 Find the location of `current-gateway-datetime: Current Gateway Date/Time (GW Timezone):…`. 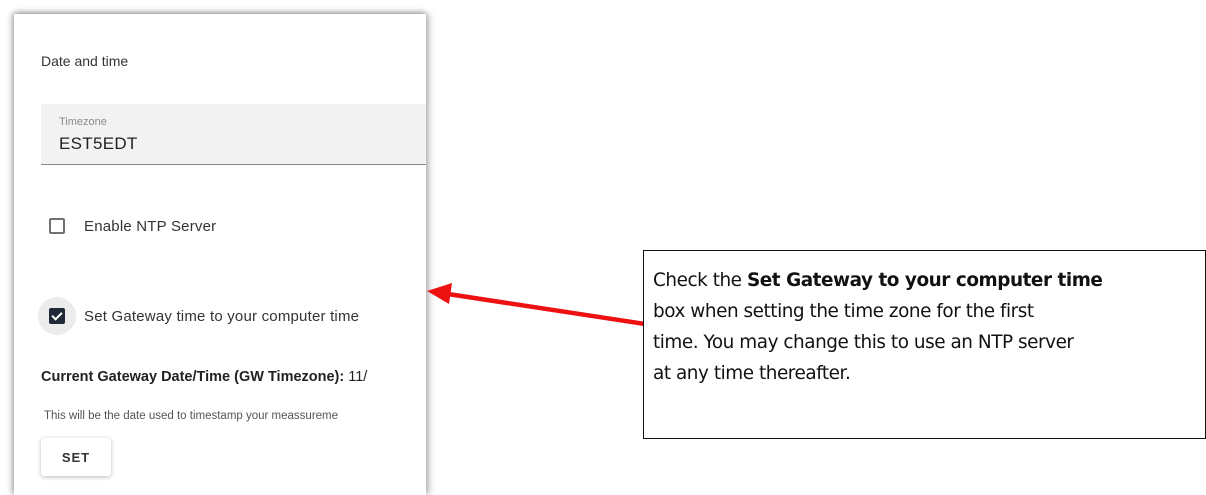

current-gateway-datetime: Current Gateway Date/Time (GW Timezone):… is located at coordinates (204, 377).